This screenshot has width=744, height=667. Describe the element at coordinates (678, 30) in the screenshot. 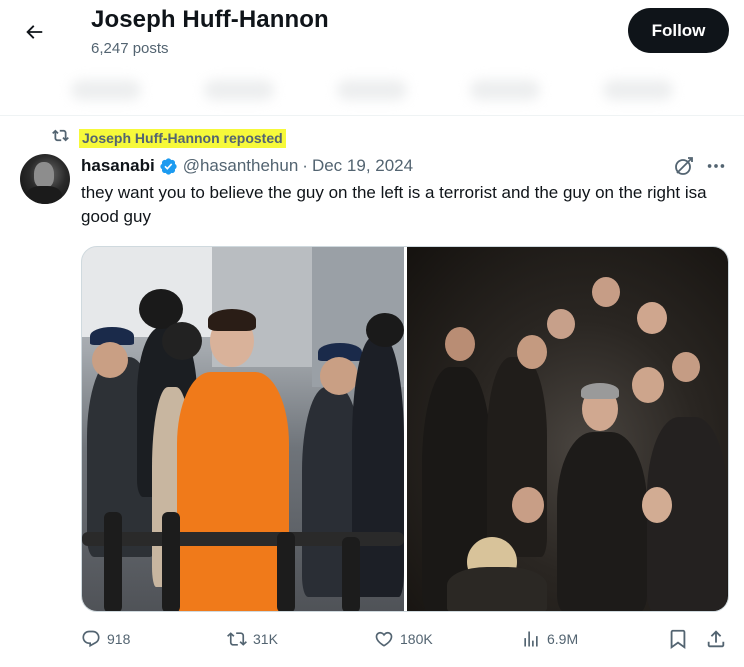

I see `follow-button: Follow` at that location.